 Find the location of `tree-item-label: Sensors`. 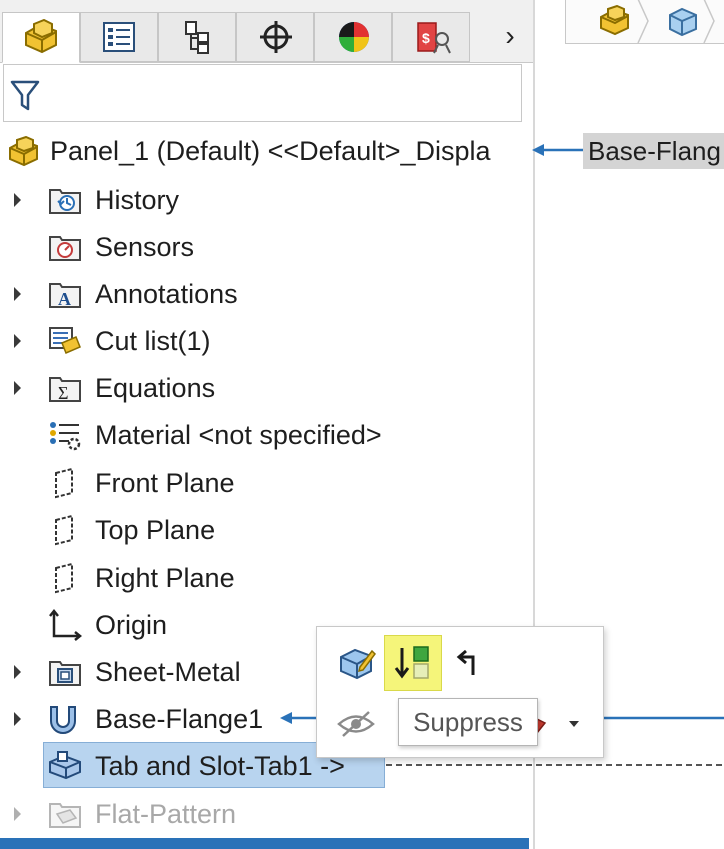

tree-item-label: Sensors is located at coordinates (145, 247).